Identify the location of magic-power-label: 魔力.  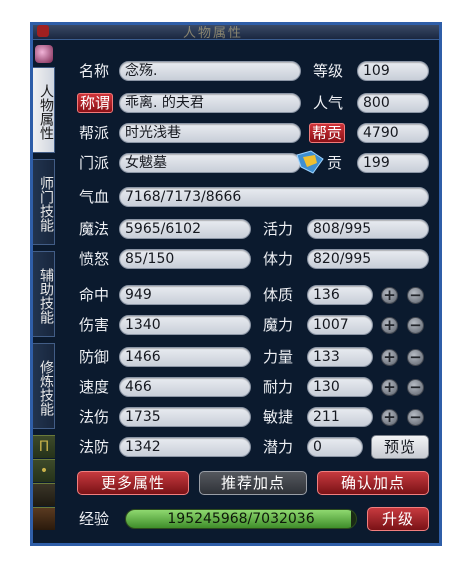
(278, 325).